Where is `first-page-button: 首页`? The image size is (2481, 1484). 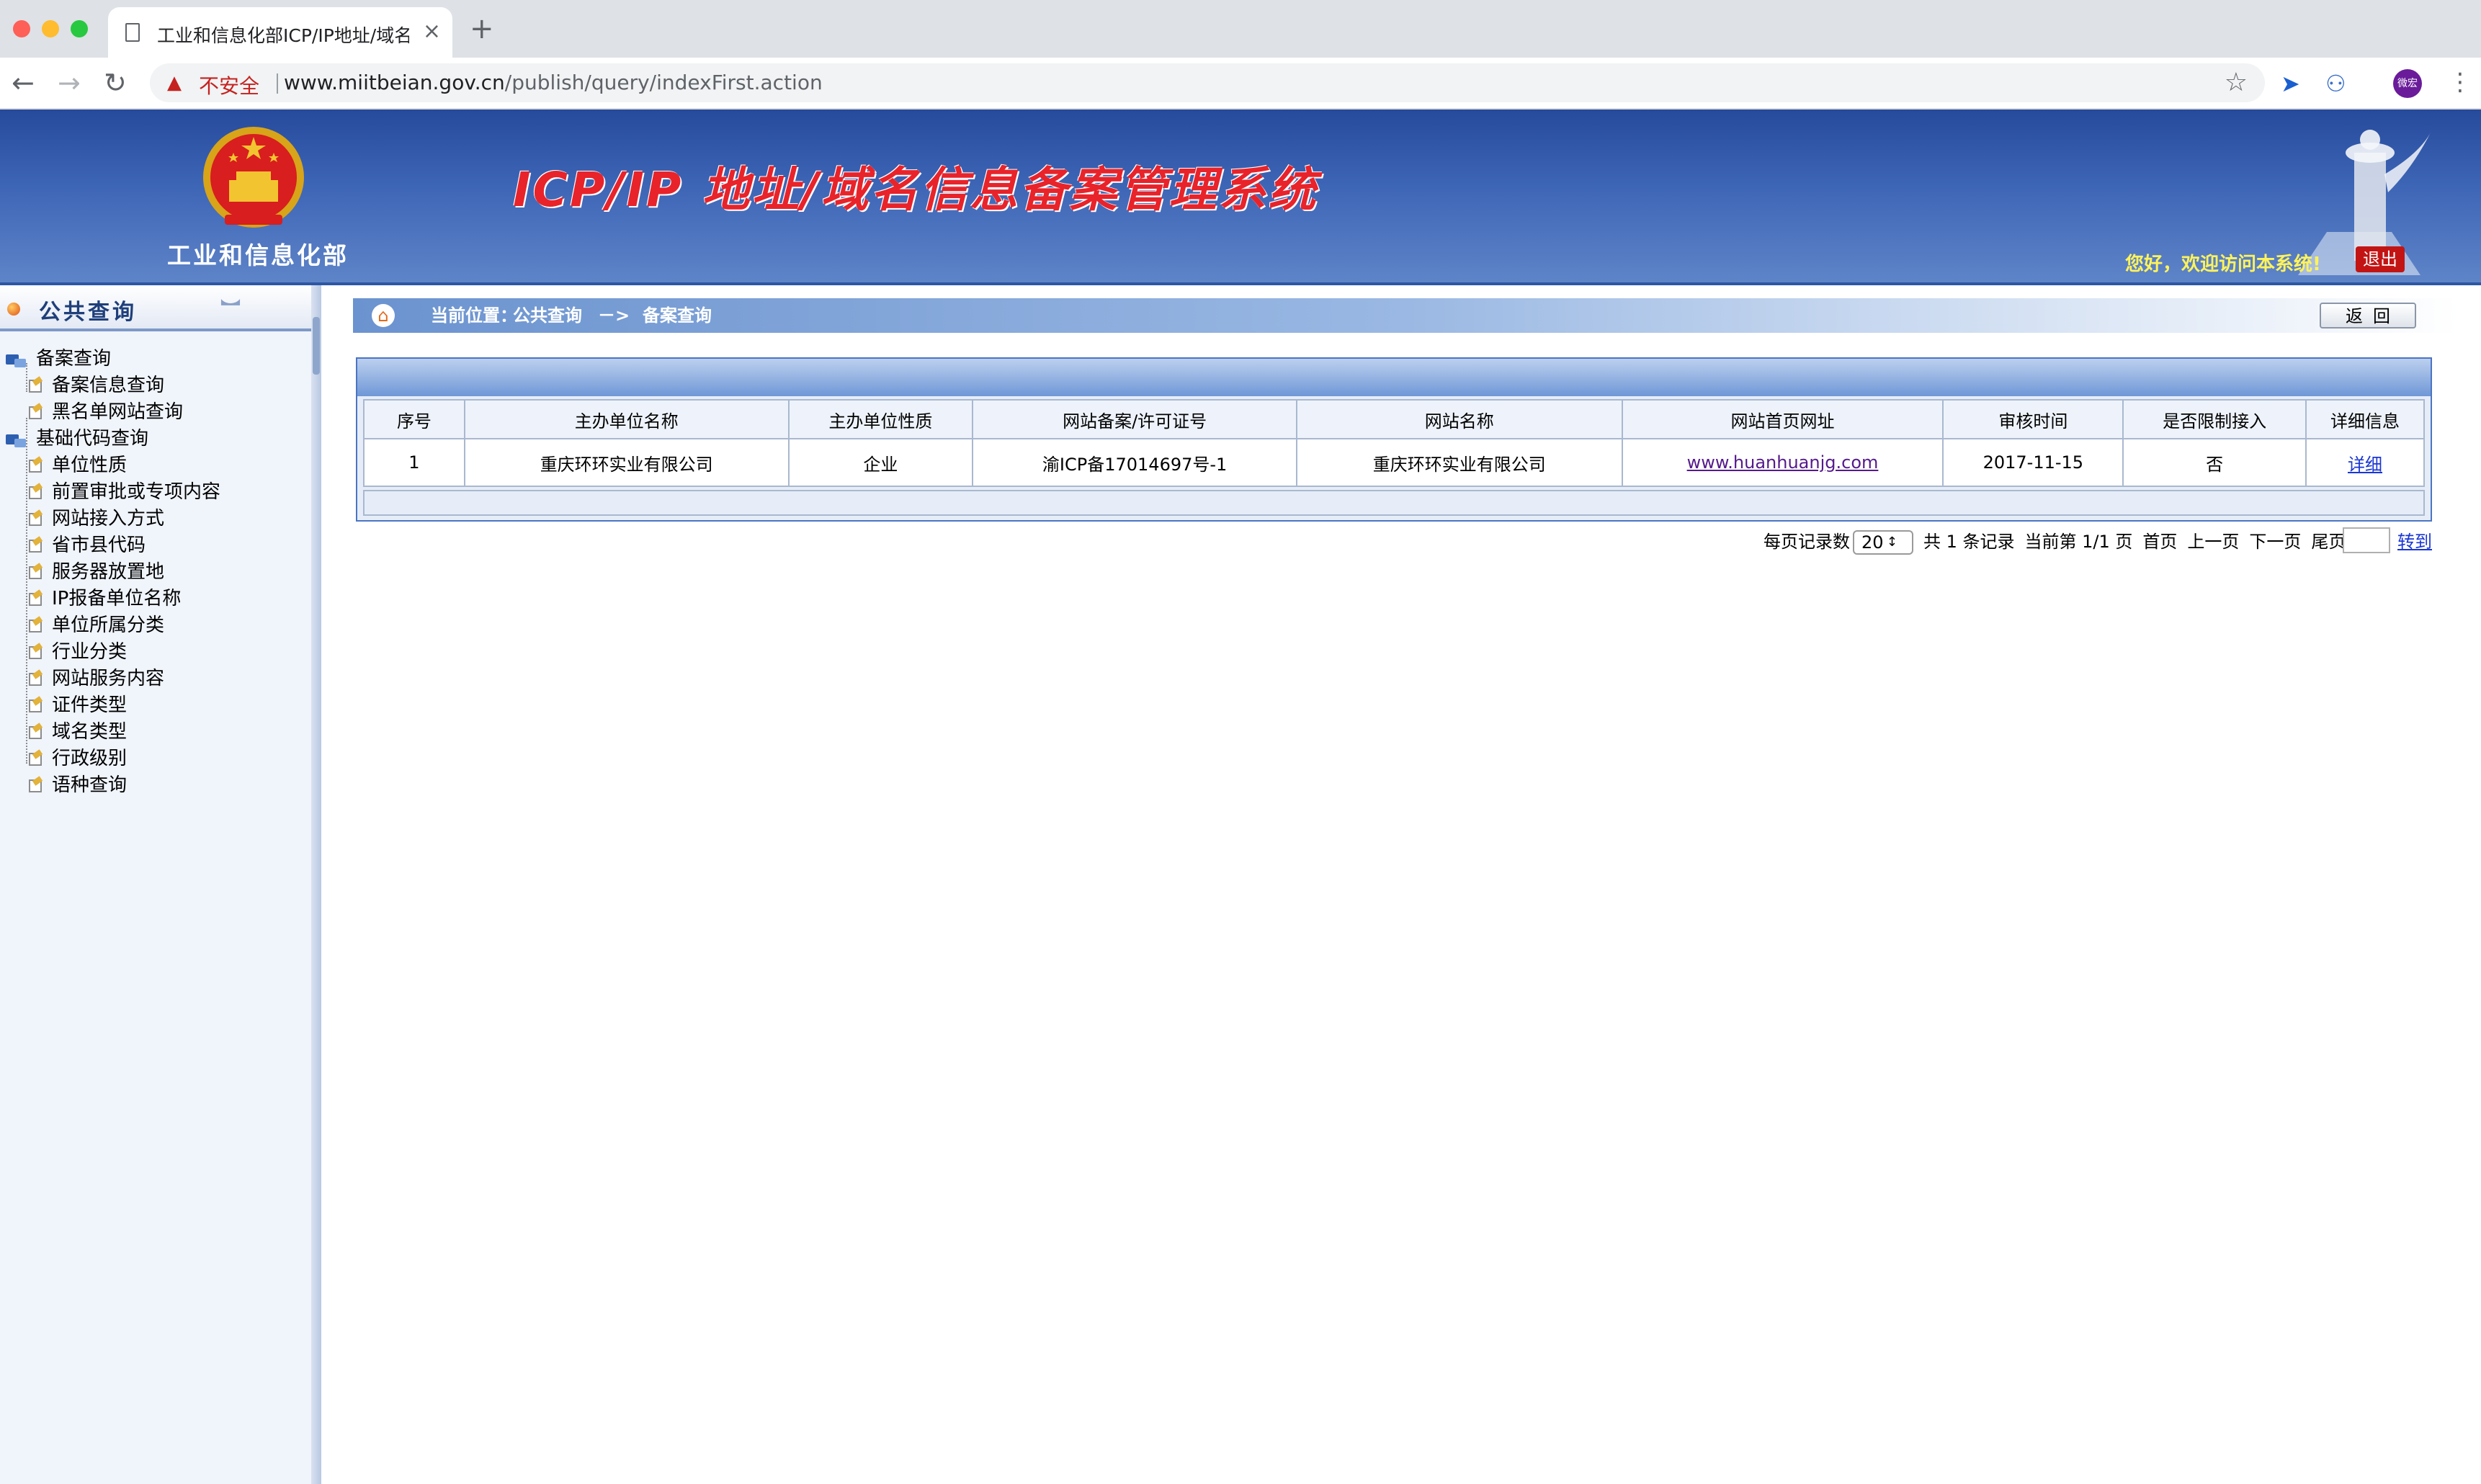 first-page-button: 首页 is located at coordinates (2159, 542).